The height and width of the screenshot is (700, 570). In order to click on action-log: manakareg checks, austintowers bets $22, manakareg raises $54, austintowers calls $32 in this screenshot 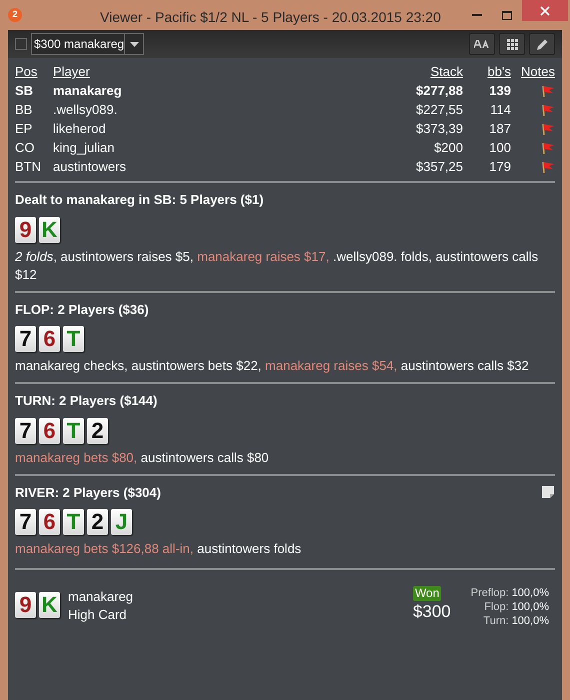, I will do `click(272, 366)`.